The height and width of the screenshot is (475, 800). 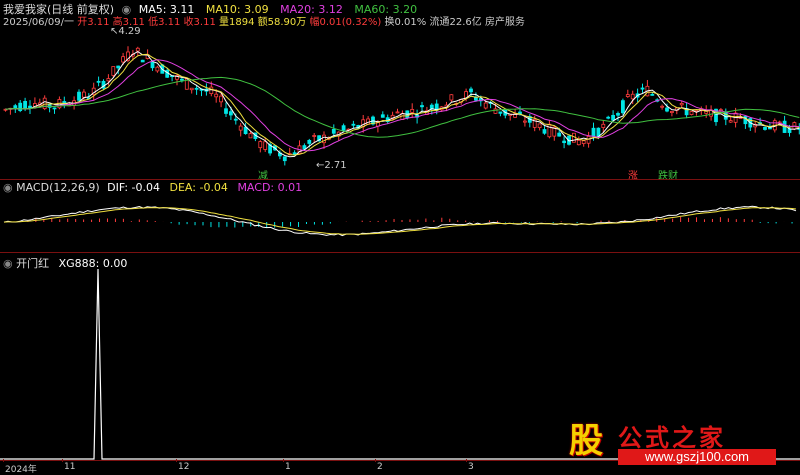 What do you see at coordinates (58, 187) in the screenshot?
I see `macd-title: MACD(12,26,9)` at bounding box center [58, 187].